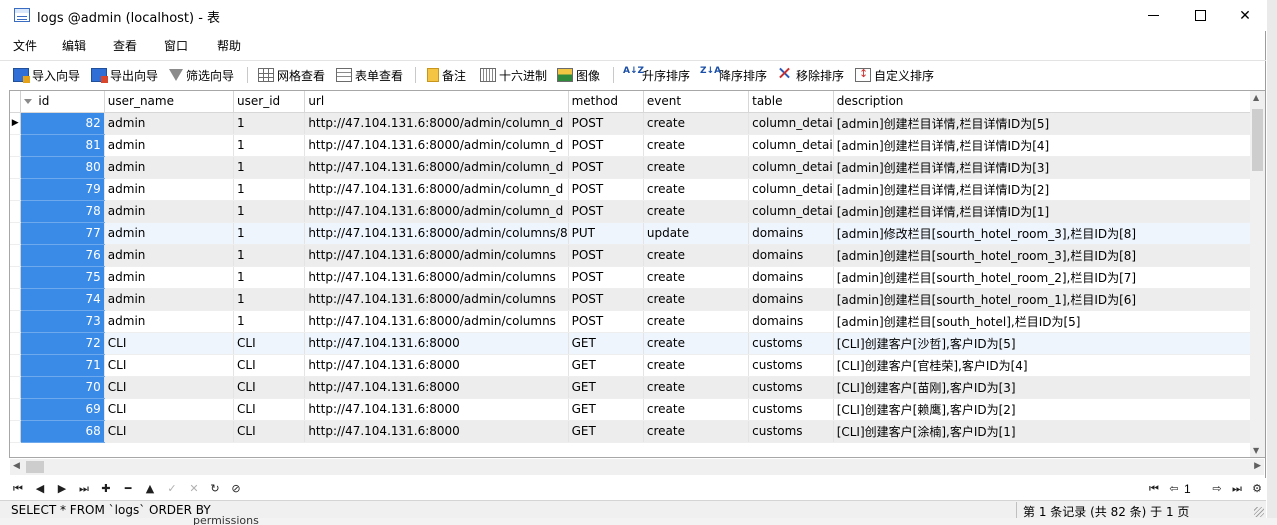 The width and height of the screenshot is (1277, 525). I want to click on column-header-table: table, so click(791, 102).